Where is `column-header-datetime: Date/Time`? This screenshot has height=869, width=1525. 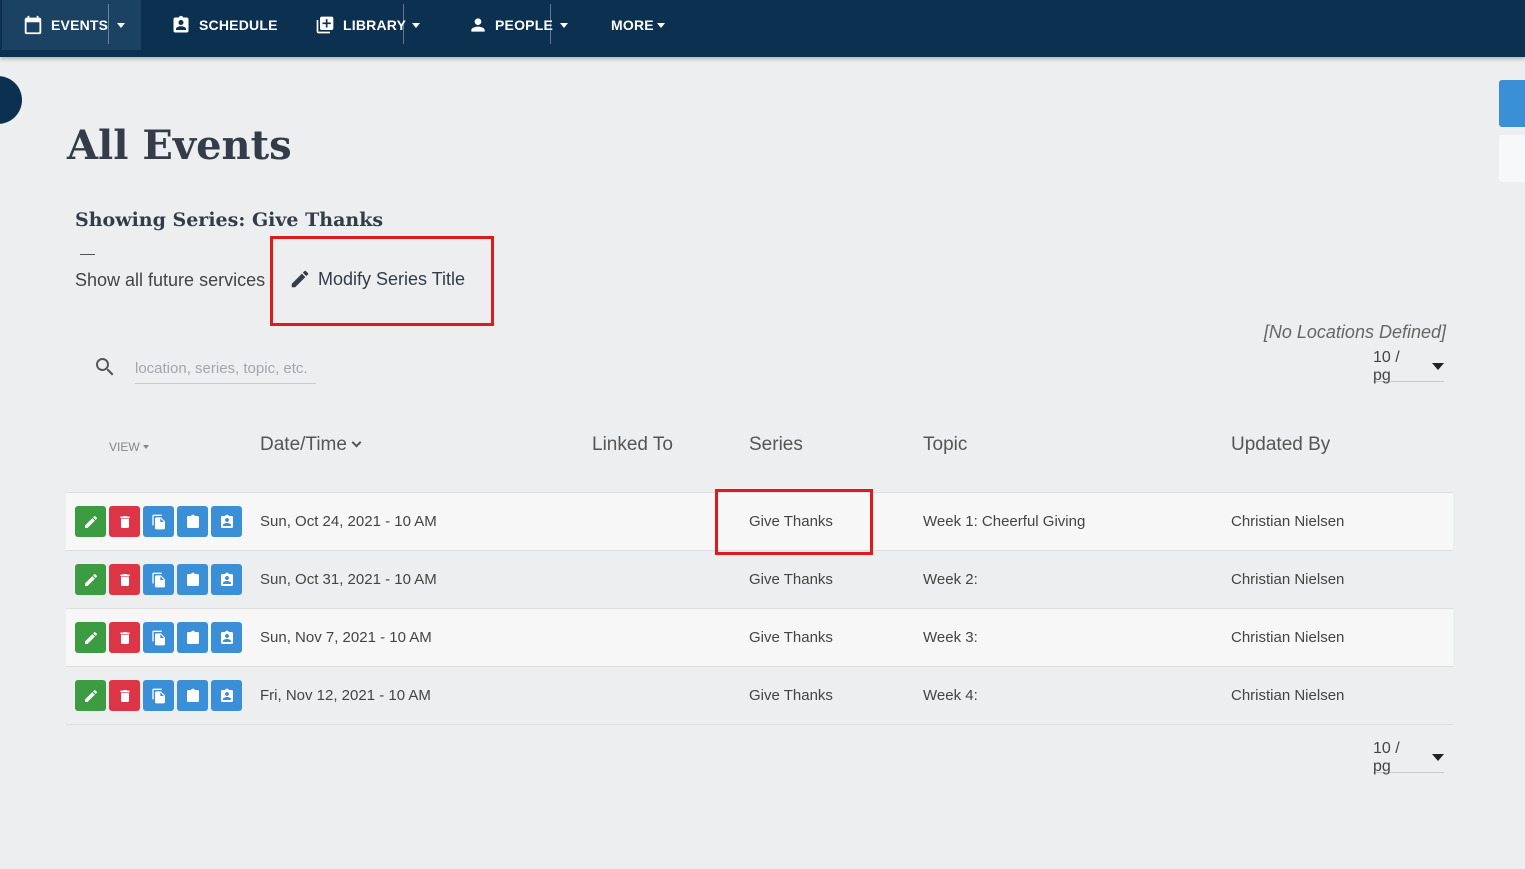
column-header-datetime: Date/Time is located at coordinates (311, 445).